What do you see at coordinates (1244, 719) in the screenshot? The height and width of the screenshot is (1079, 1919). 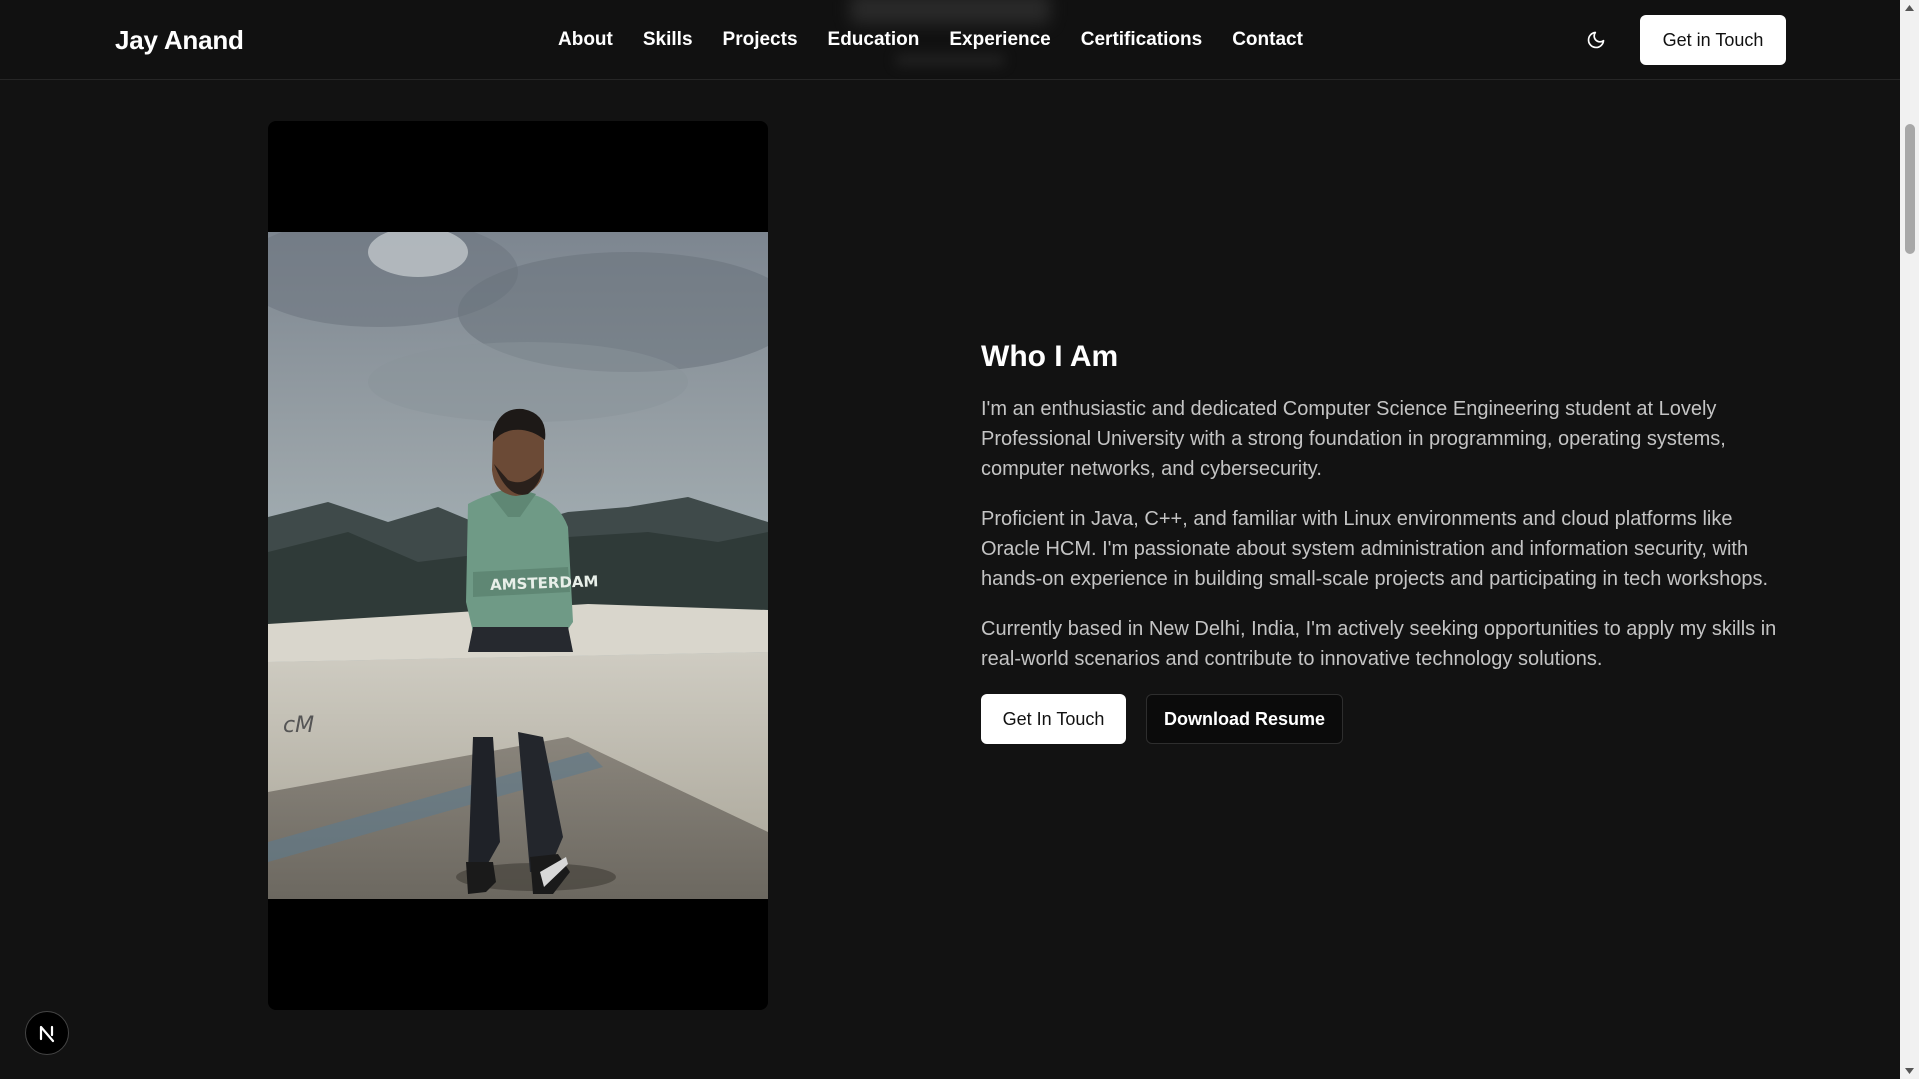 I see `download-resume-button: Download Resume` at bounding box center [1244, 719].